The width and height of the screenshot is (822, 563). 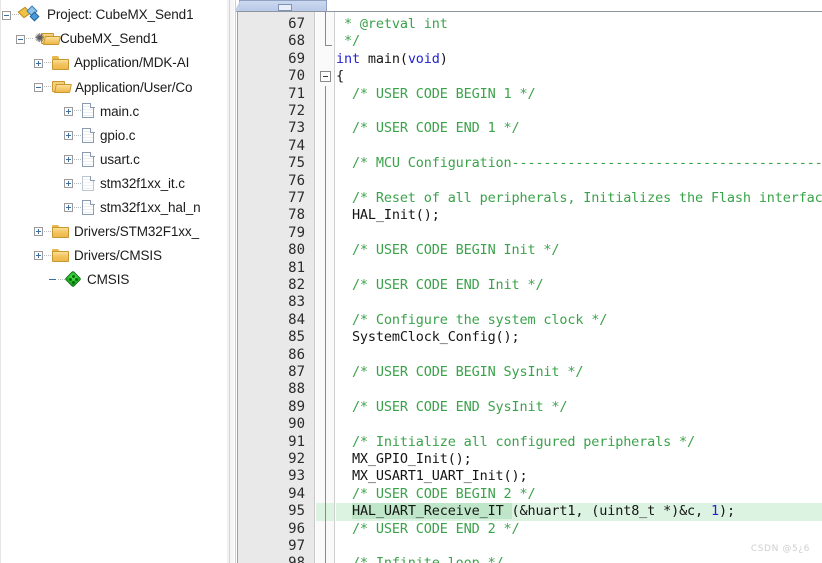 I want to click on code-line: MX_GPIO_Init();, so click(x=404, y=459).